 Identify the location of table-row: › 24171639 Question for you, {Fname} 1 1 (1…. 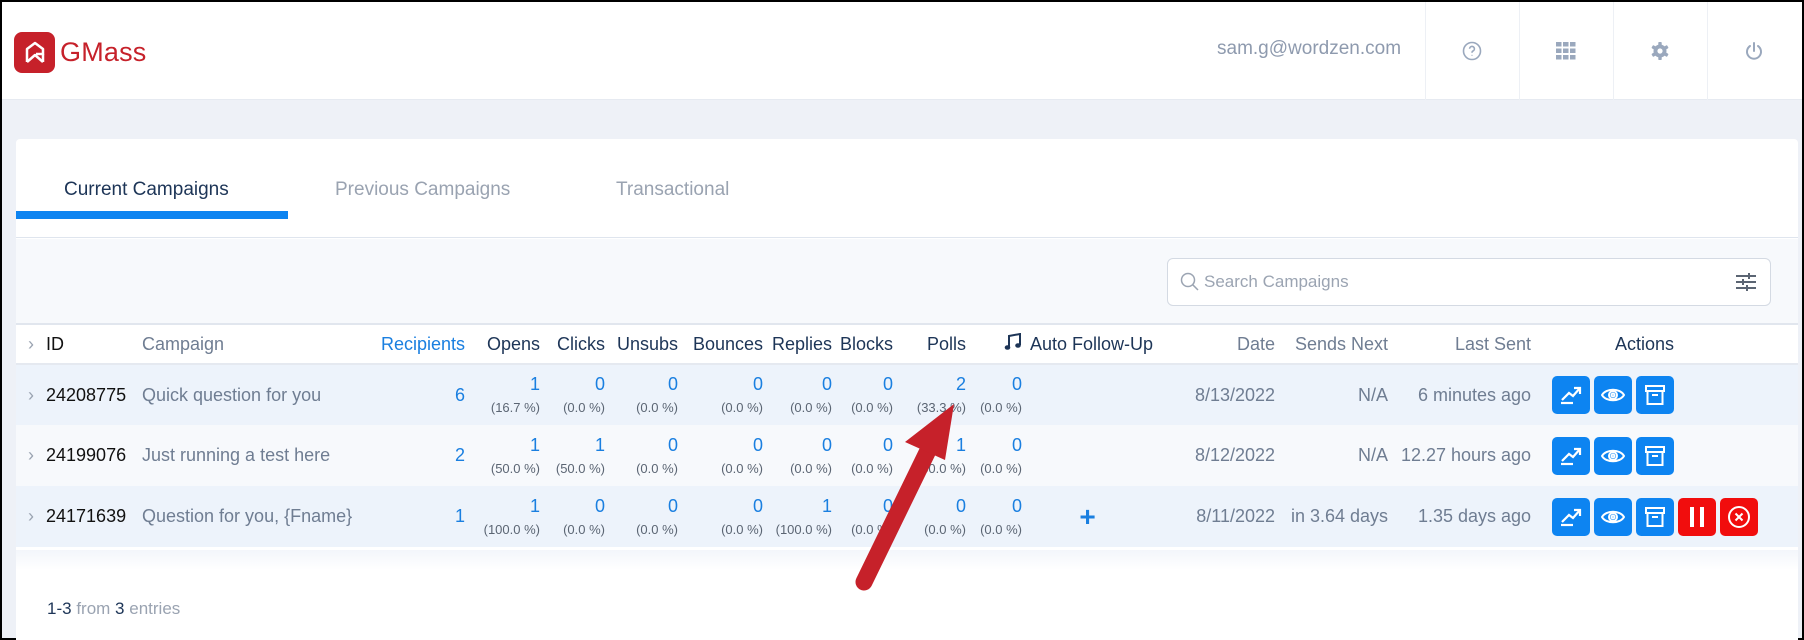
(907, 516).